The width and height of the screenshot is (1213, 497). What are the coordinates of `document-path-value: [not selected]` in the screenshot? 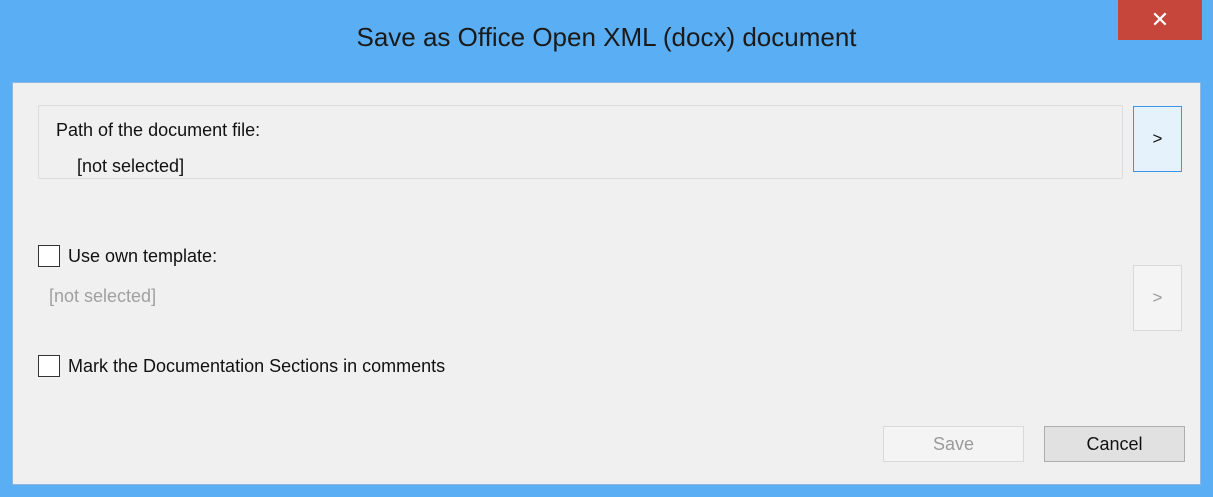 It's located at (131, 166).